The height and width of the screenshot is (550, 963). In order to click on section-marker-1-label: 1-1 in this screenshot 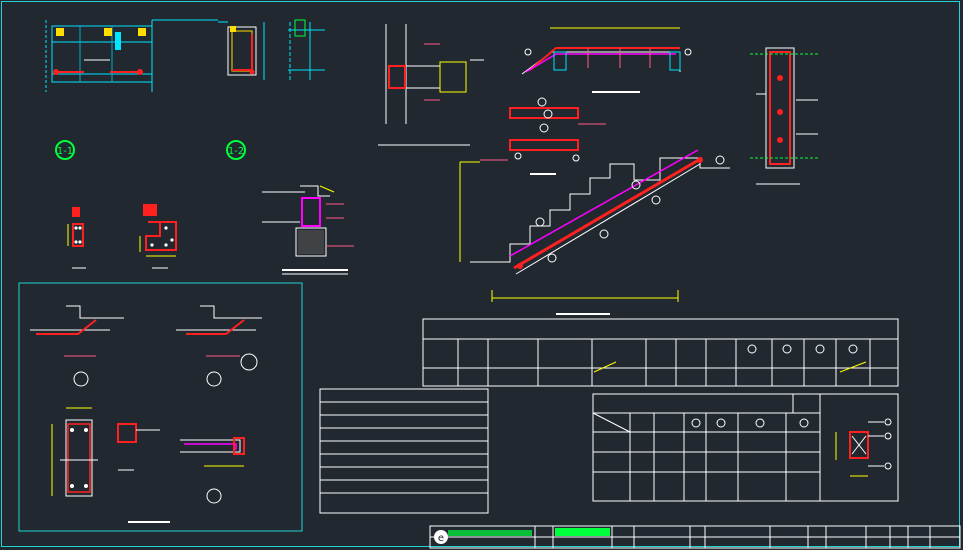, I will do `click(65, 151)`.